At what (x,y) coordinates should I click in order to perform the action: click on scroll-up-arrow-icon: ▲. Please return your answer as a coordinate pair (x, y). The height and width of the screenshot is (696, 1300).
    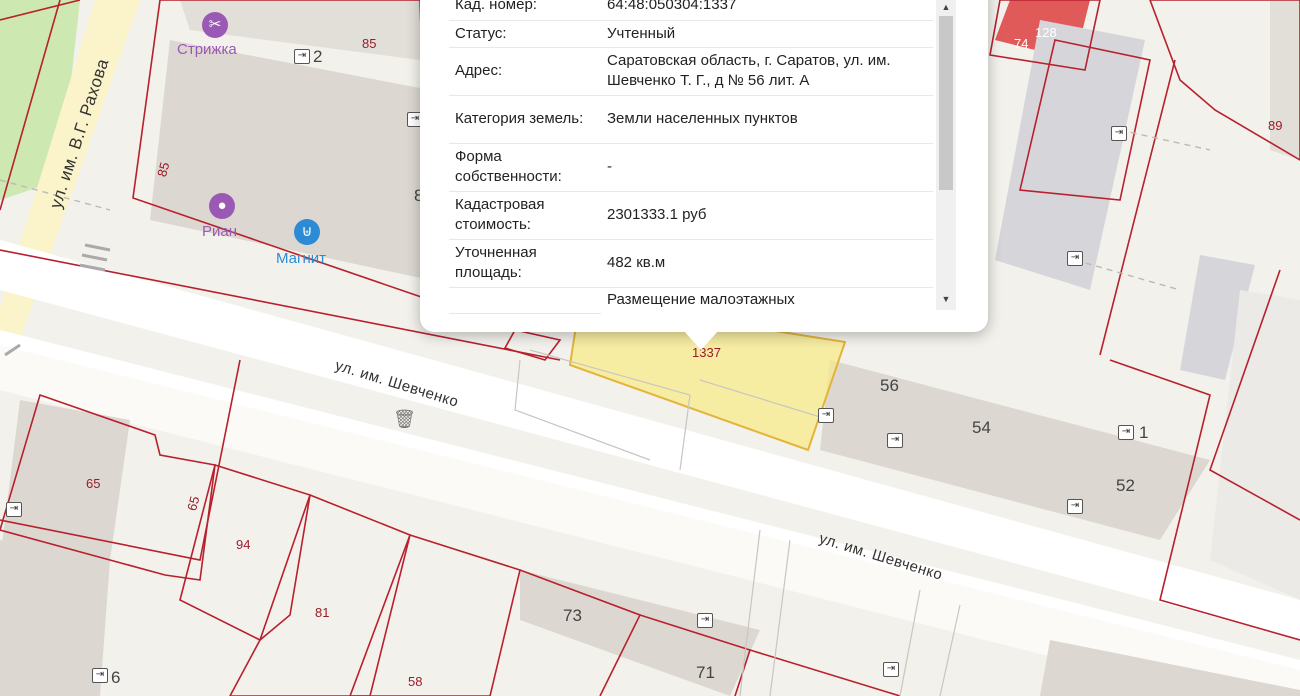
    Looking at the image, I should click on (946, 7).